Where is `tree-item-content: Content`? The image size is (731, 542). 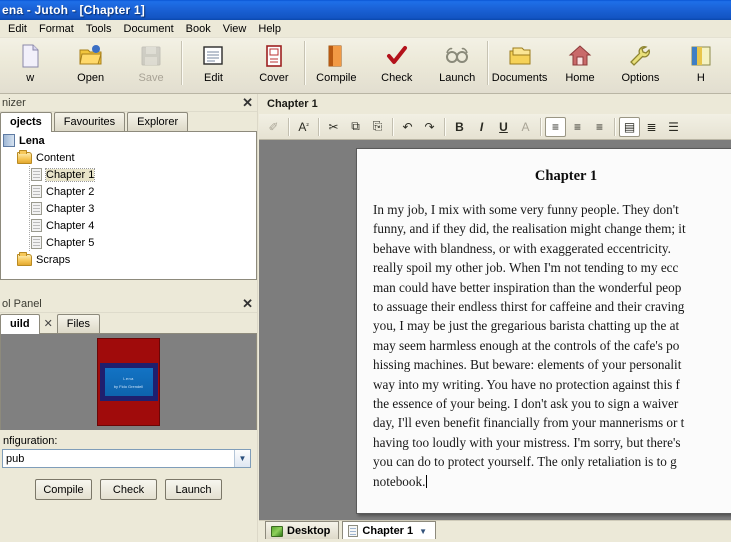 tree-item-content: Content is located at coordinates (128, 157).